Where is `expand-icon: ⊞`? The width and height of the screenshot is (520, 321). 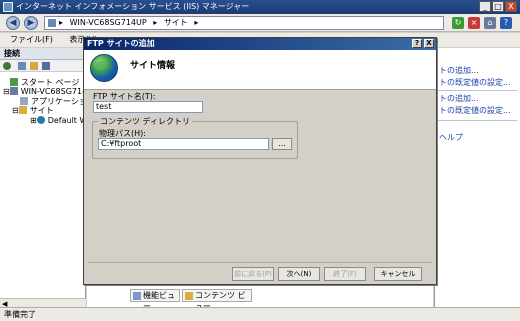 expand-icon: ⊞ is located at coordinates (33, 120).